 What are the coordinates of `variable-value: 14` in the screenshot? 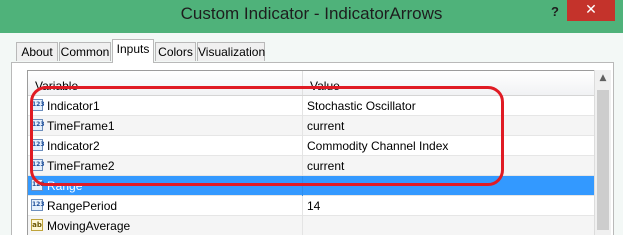 It's located at (313, 206).